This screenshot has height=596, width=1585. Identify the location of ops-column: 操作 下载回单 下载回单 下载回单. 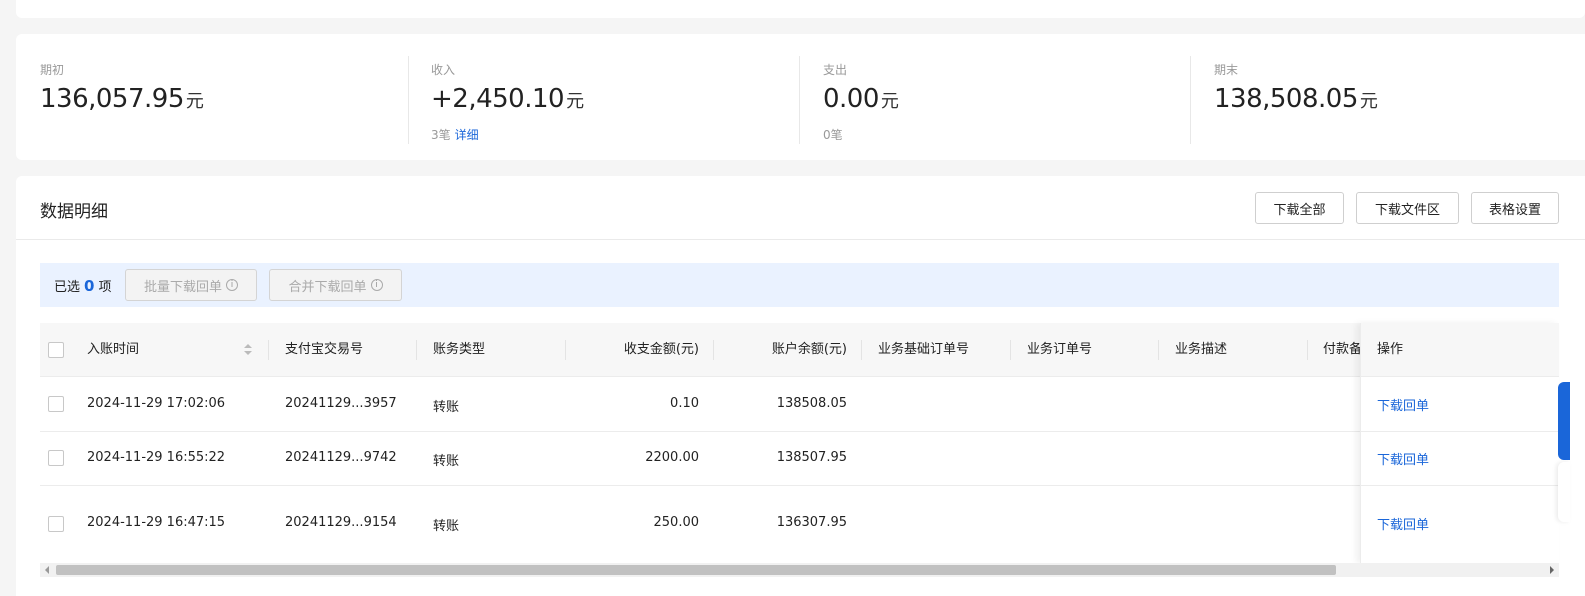
(1459, 443).